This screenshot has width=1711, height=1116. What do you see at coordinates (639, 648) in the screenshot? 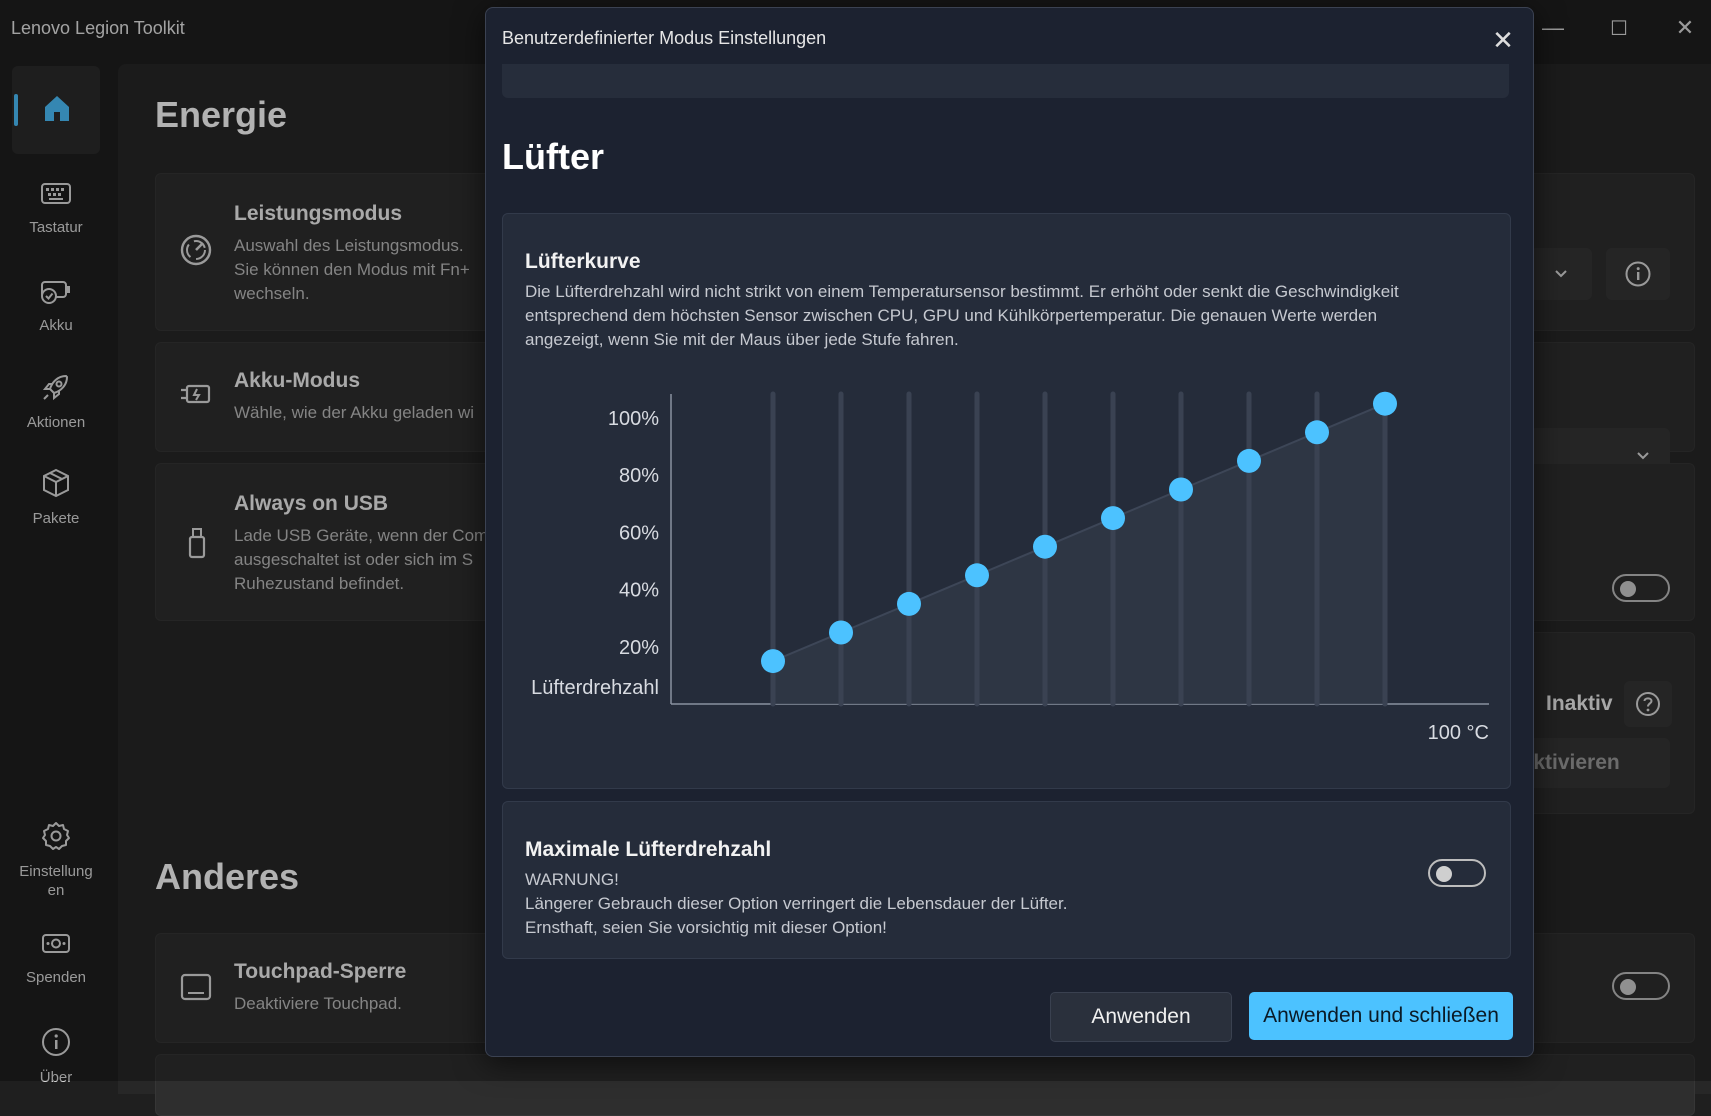
I see `y-tick-label: 20%` at bounding box center [639, 648].